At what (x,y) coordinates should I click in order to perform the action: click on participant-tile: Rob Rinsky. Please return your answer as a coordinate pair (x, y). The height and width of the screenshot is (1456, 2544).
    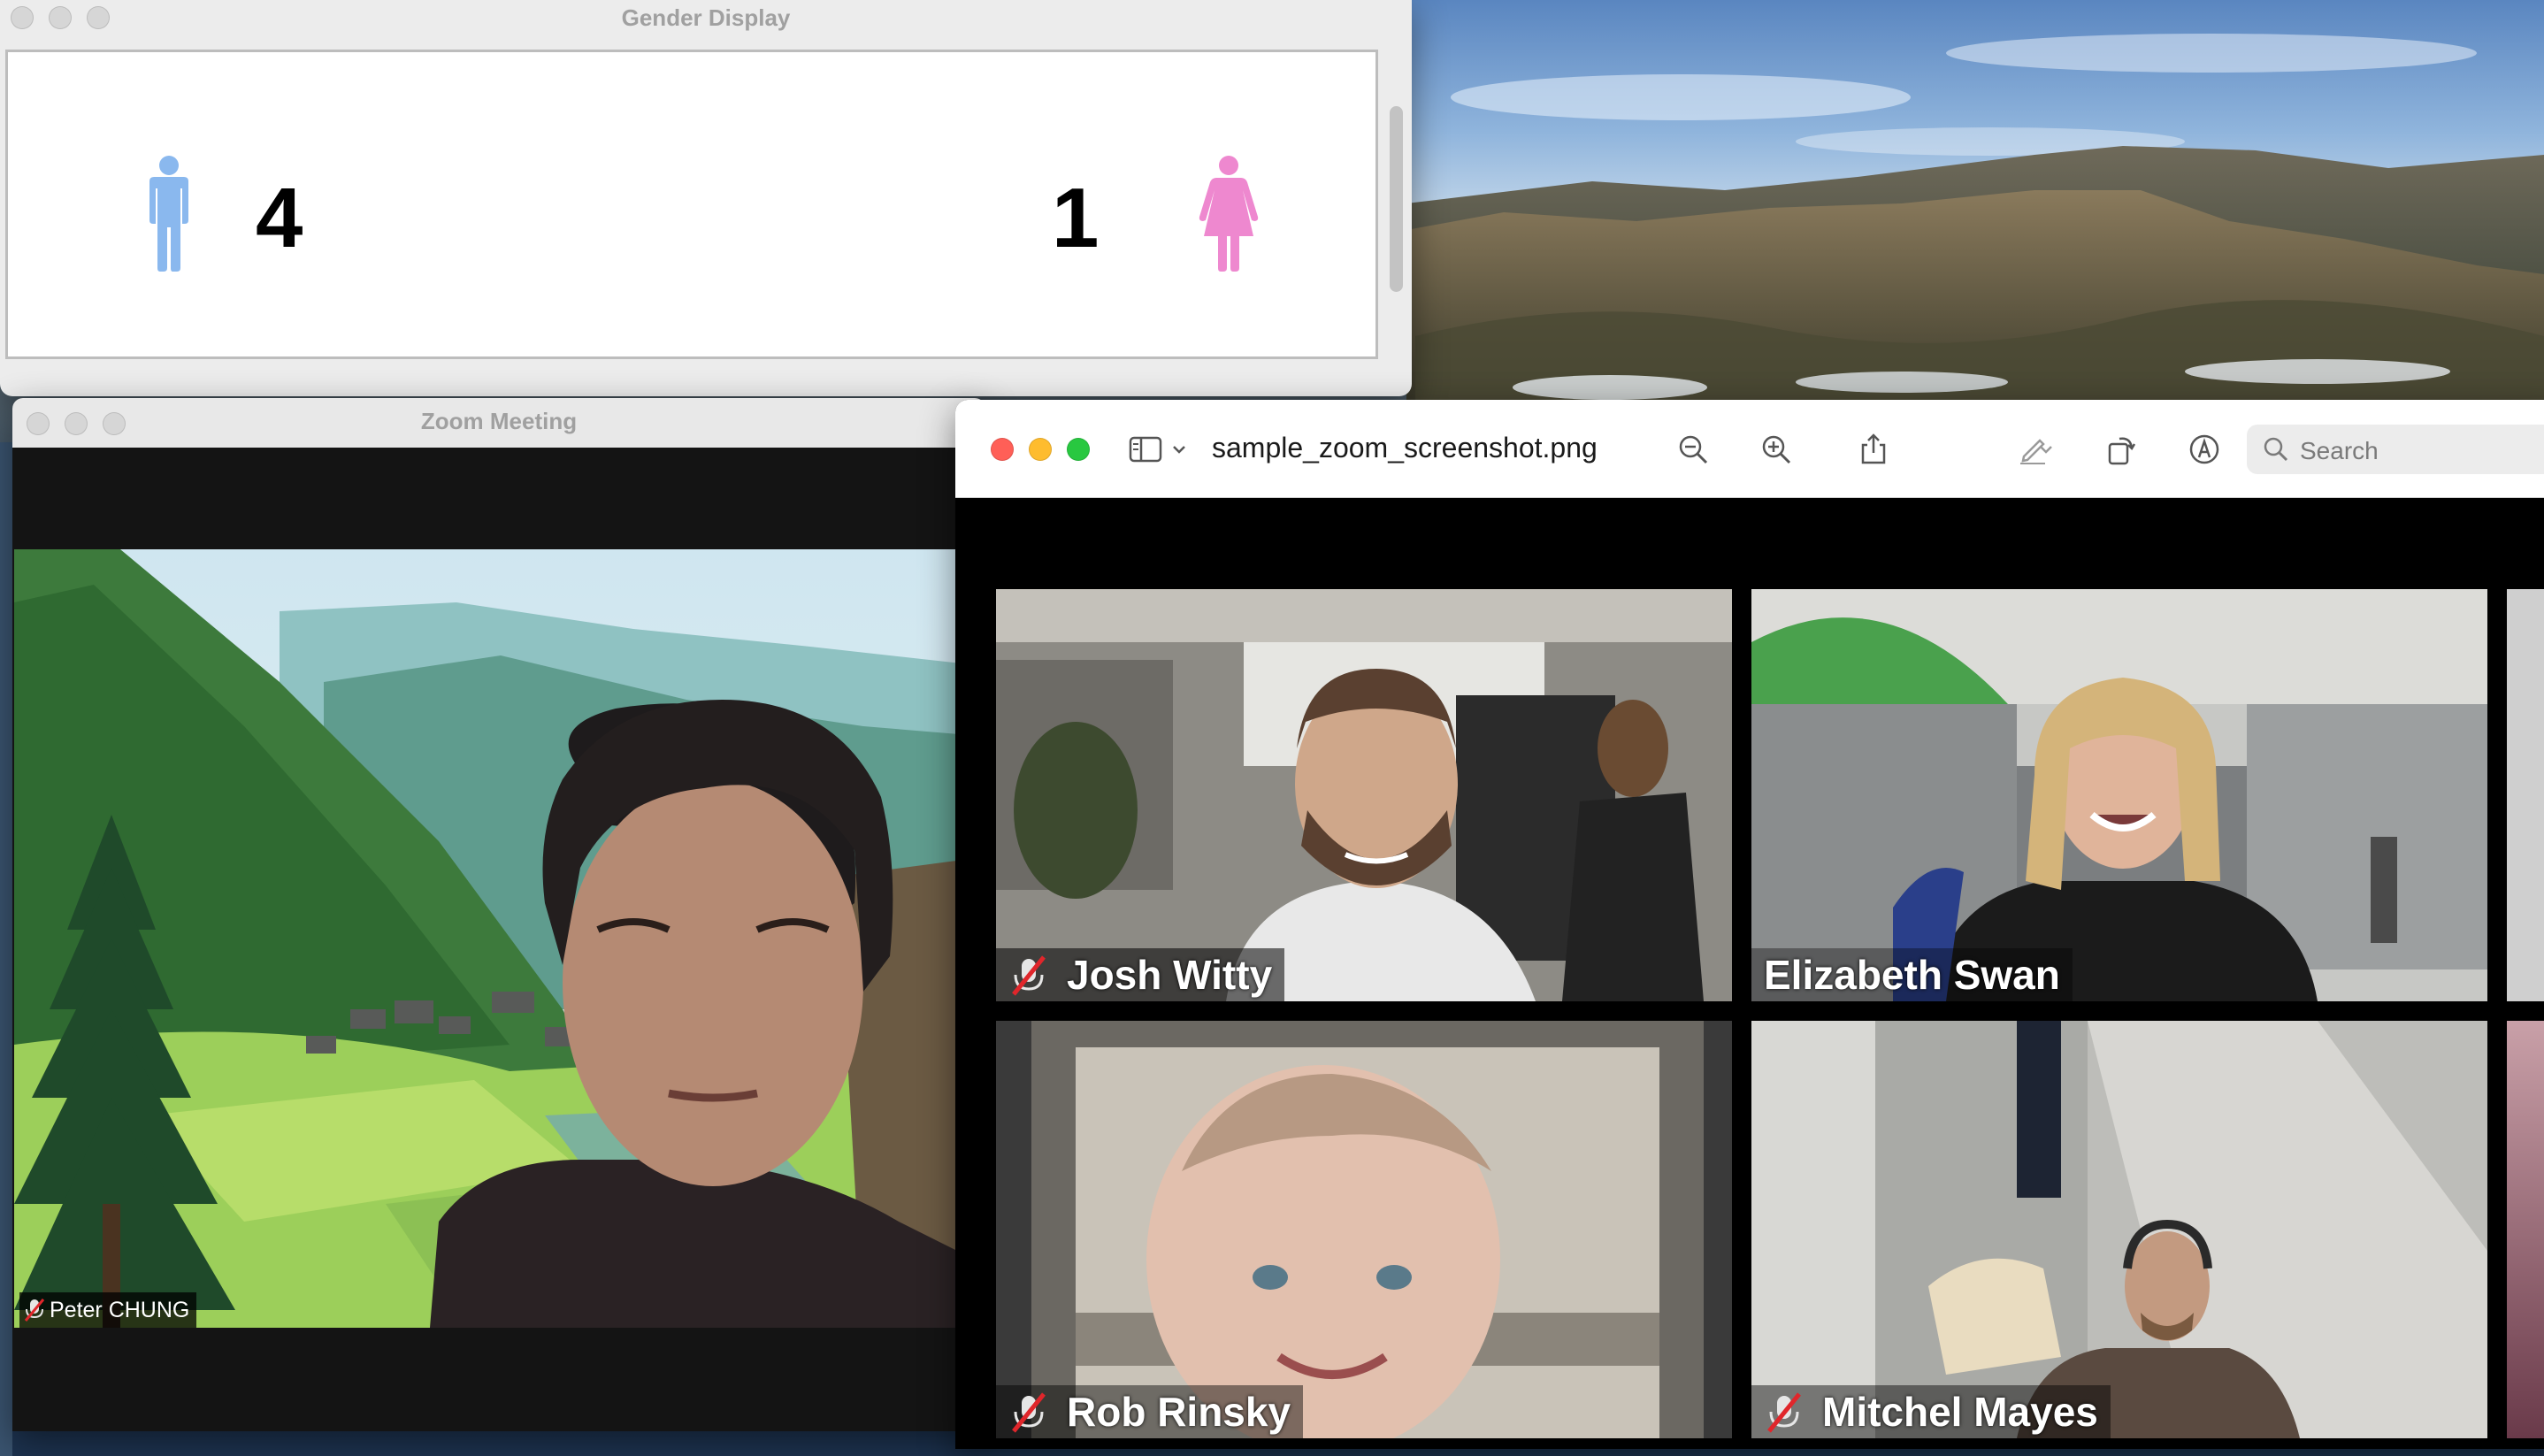
    Looking at the image, I should click on (1364, 1229).